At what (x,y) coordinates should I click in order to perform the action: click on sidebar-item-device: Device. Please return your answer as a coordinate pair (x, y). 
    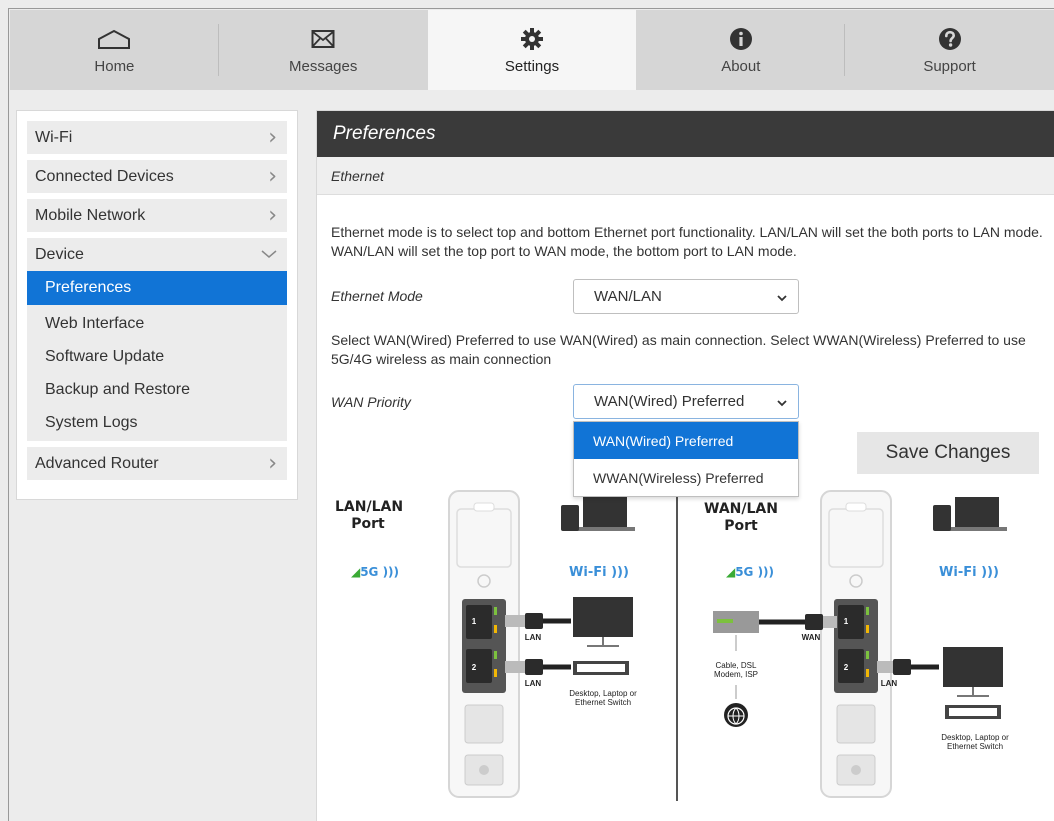
    Looking at the image, I should click on (157, 254).